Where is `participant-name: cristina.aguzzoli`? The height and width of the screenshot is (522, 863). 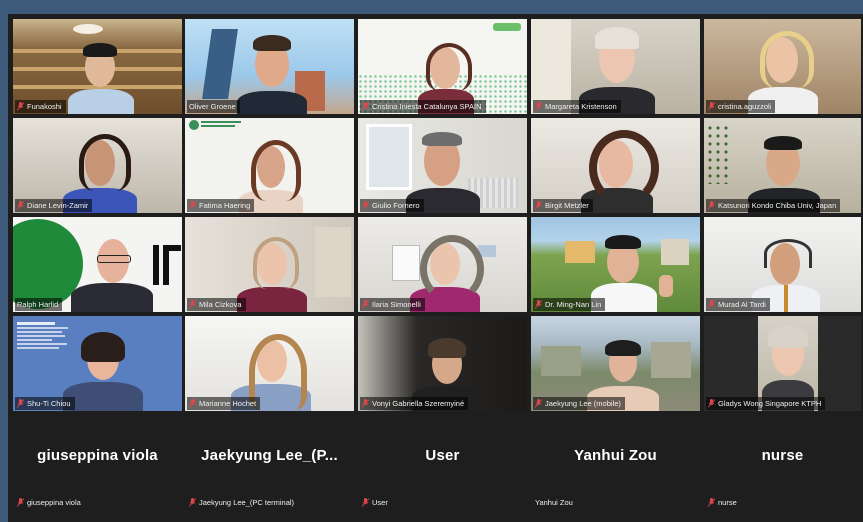
participant-name: cristina.aguzzoli is located at coordinates (741, 106).